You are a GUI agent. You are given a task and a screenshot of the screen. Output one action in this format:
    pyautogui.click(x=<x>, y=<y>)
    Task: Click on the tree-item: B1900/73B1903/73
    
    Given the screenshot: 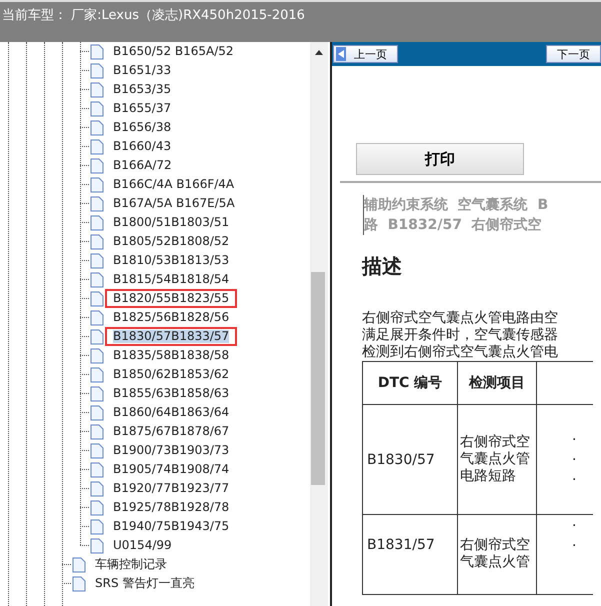 What is the action you would take?
    pyautogui.click(x=171, y=450)
    